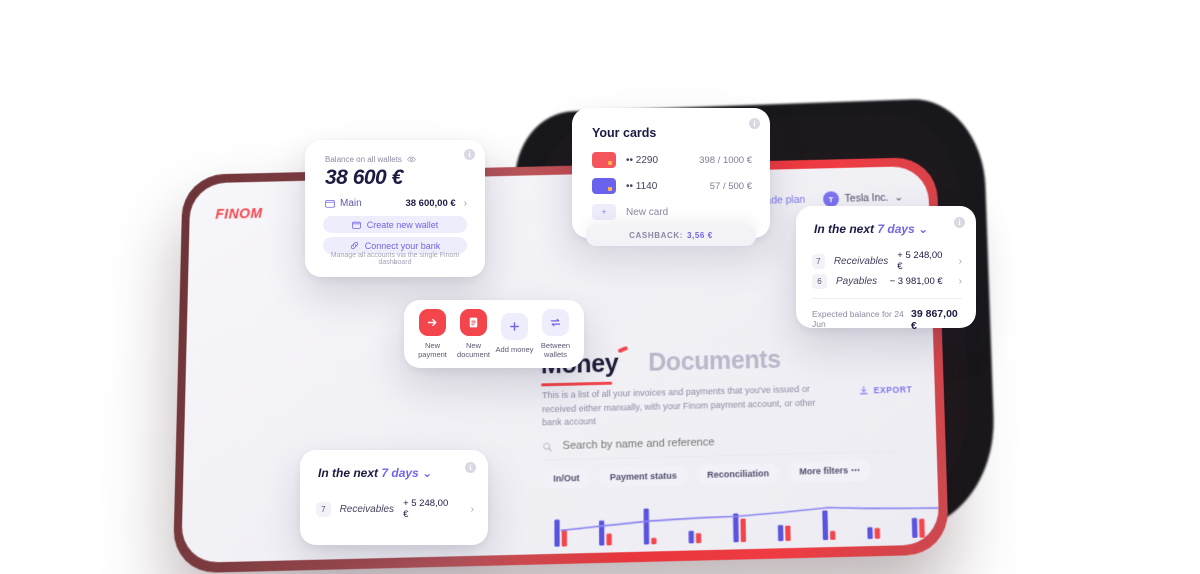  Describe the element at coordinates (566, 478) in the screenshot. I see `chip-in-out: In/Out` at that location.